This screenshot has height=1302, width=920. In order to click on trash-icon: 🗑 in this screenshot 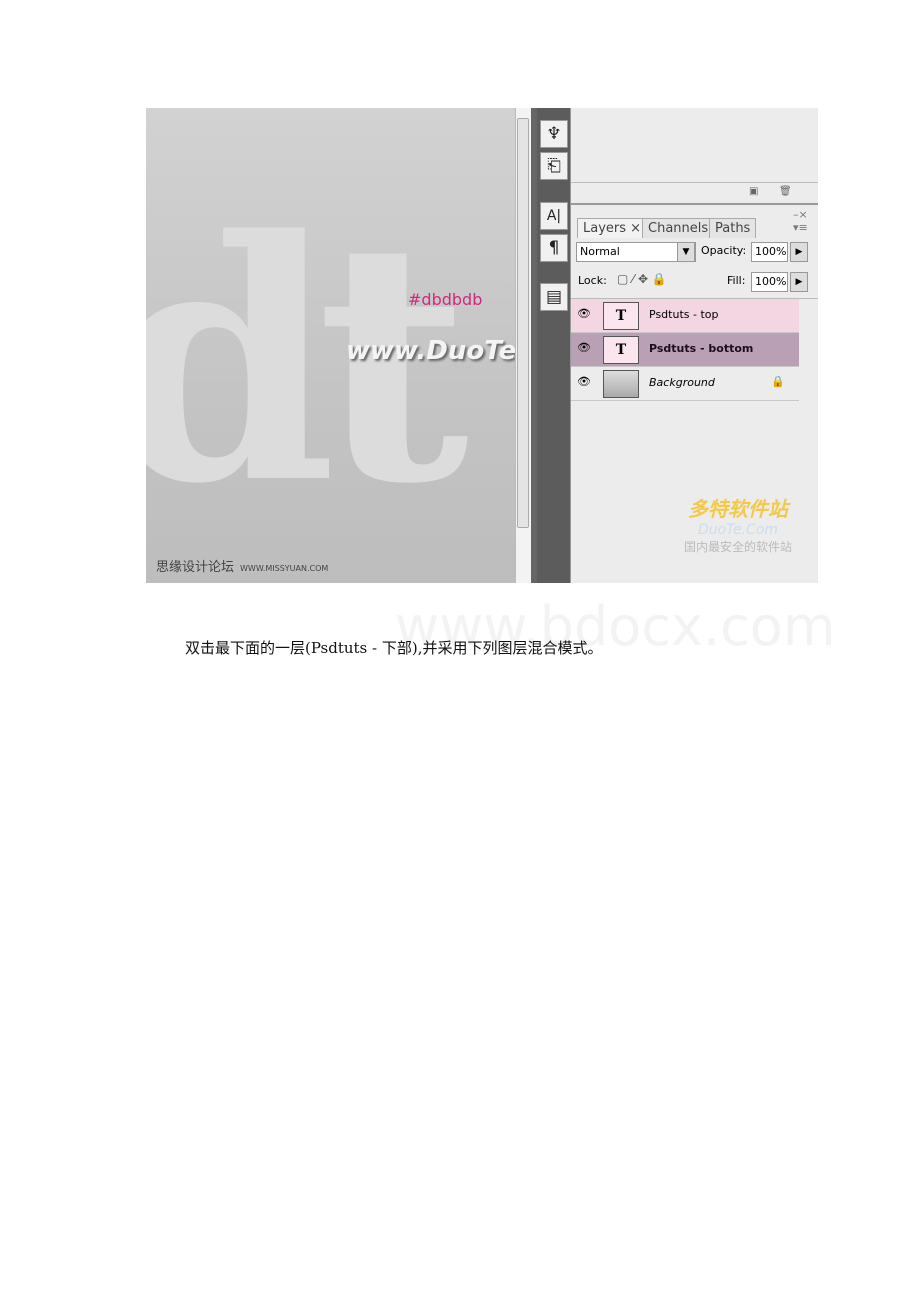, I will do `click(785, 191)`.